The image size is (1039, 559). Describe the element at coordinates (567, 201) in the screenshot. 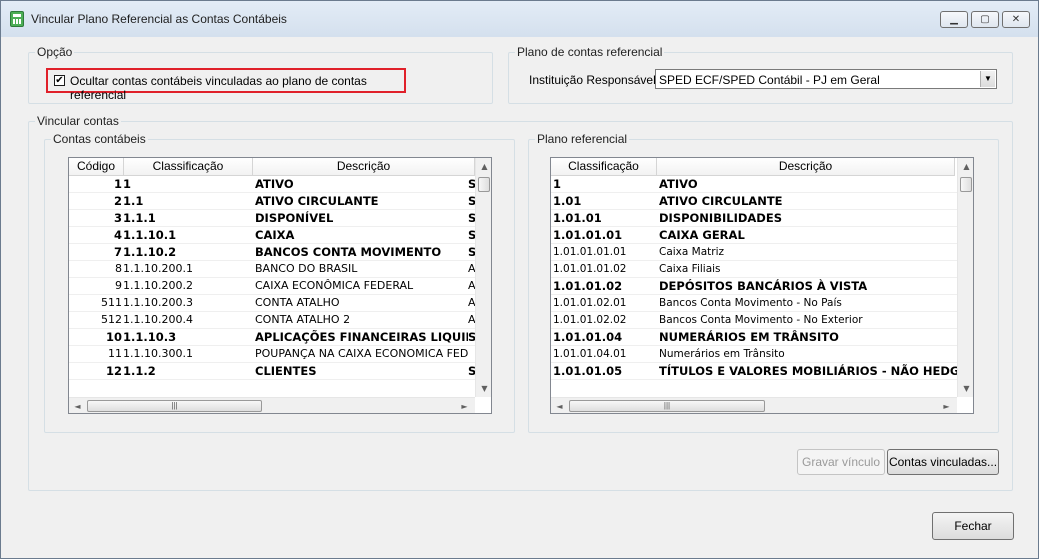

I see `cell-classificacao: 1.01` at that location.